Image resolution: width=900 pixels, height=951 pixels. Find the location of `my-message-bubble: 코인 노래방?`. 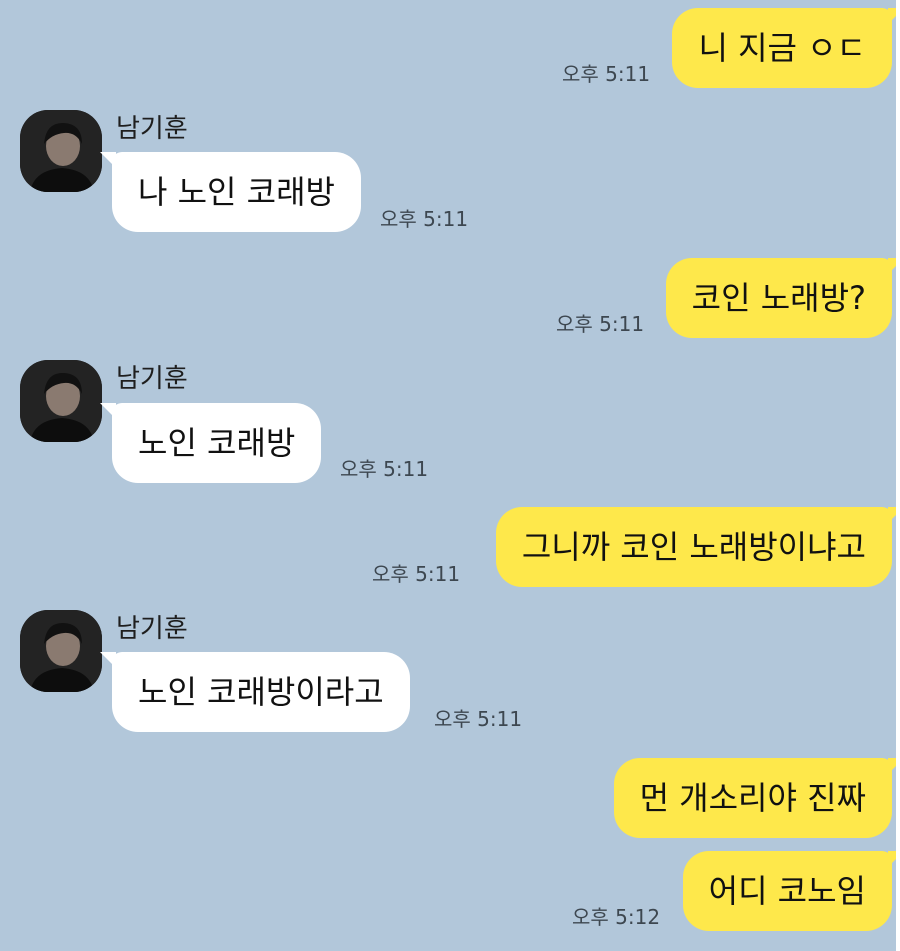

my-message-bubble: 코인 노래방? is located at coordinates (780, 298).